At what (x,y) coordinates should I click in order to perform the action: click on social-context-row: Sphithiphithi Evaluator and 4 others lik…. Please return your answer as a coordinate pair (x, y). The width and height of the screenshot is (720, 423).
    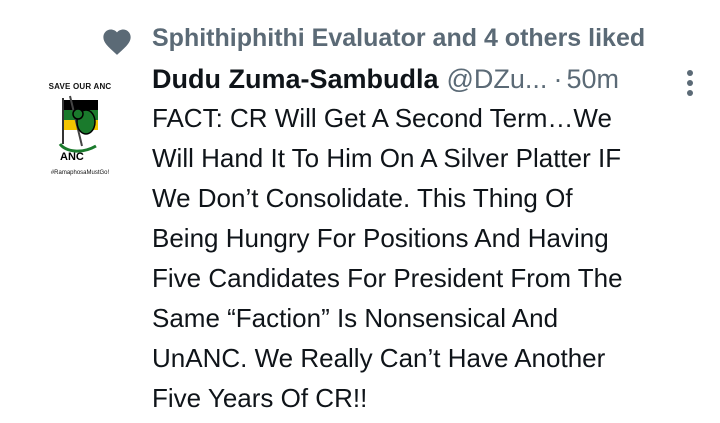
    Looking at the image, I should click on (360, 40).